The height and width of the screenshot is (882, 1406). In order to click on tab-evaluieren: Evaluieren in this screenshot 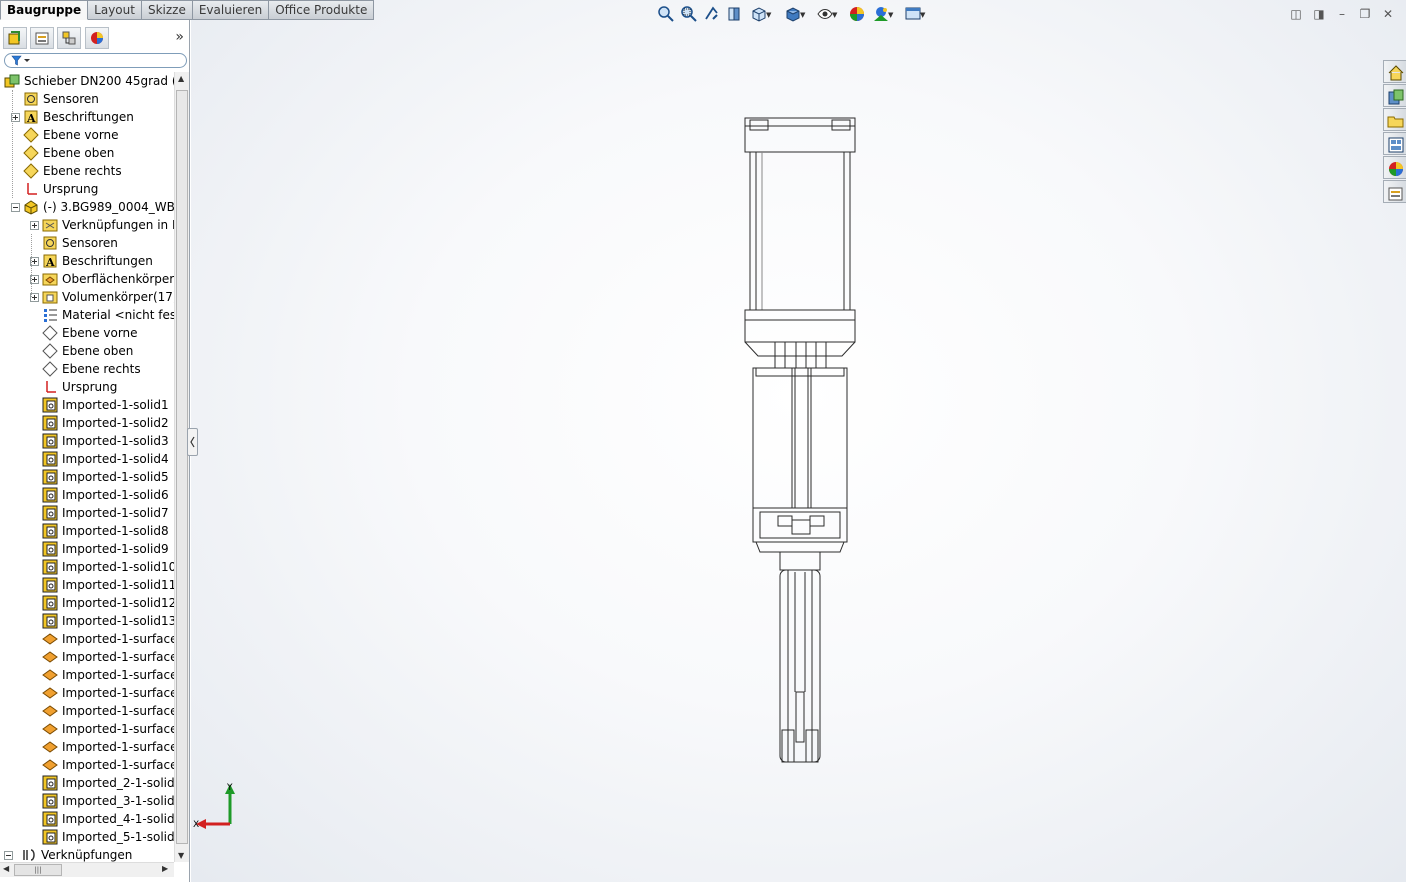, I will do `click(231, 10)`.